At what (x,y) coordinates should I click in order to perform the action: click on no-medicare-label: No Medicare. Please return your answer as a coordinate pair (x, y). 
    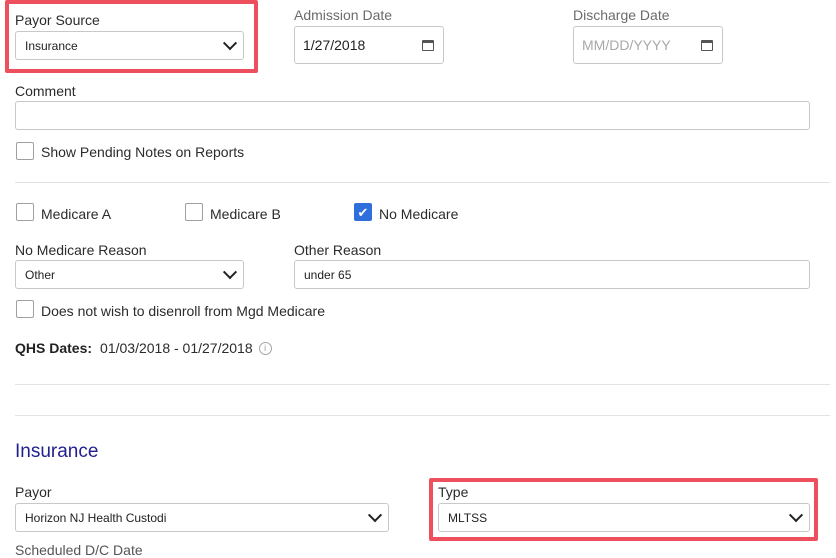
    Looking at the image, I should click on (419, 214).